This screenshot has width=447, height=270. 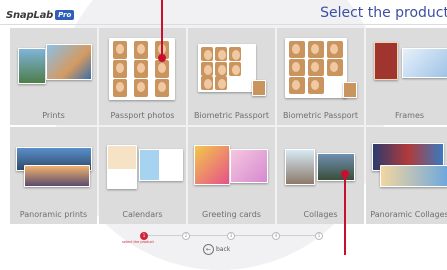 What do you see at coordinates (186, 236) in the screenshot?
I see `step-2: 2` at bounding box center [186, 236].